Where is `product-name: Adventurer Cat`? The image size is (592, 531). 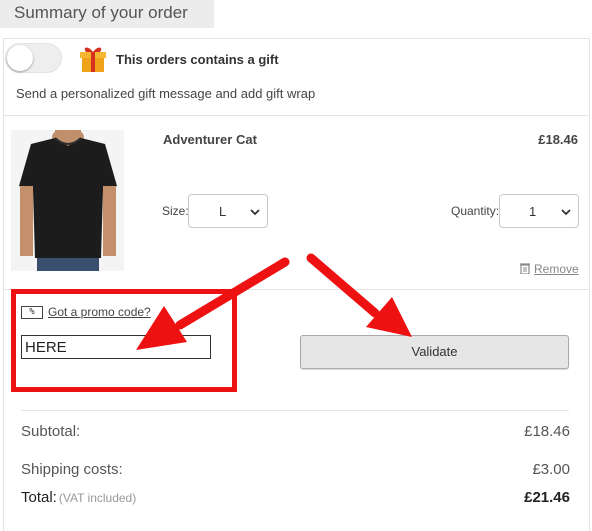 product-name: Adventurer Cat is located at coordinates (210, 139).